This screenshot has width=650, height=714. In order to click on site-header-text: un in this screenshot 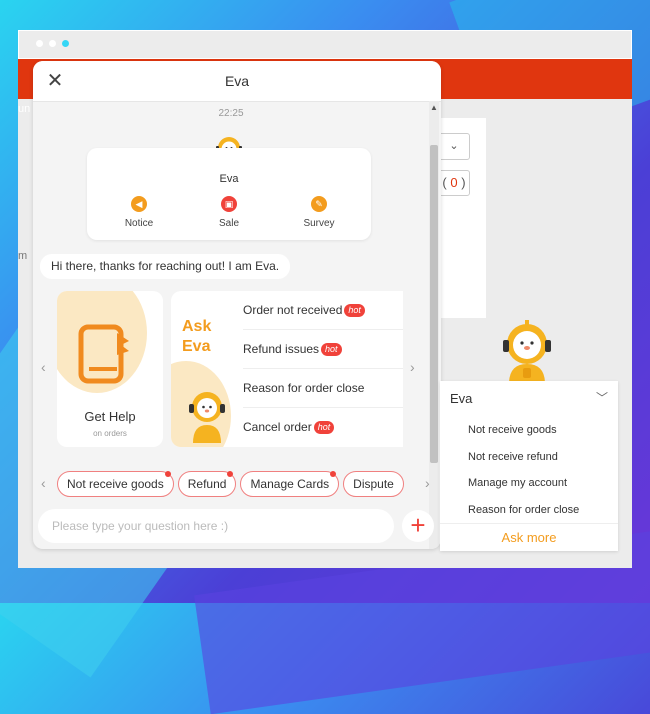, I will do `click(24, 109)`.